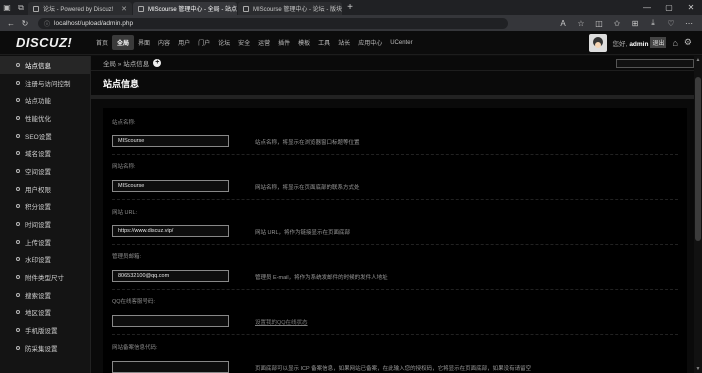  Describe the element at coordinates (563, 23) in the screenshot. I see `read-aloud-icon: A` at that location.